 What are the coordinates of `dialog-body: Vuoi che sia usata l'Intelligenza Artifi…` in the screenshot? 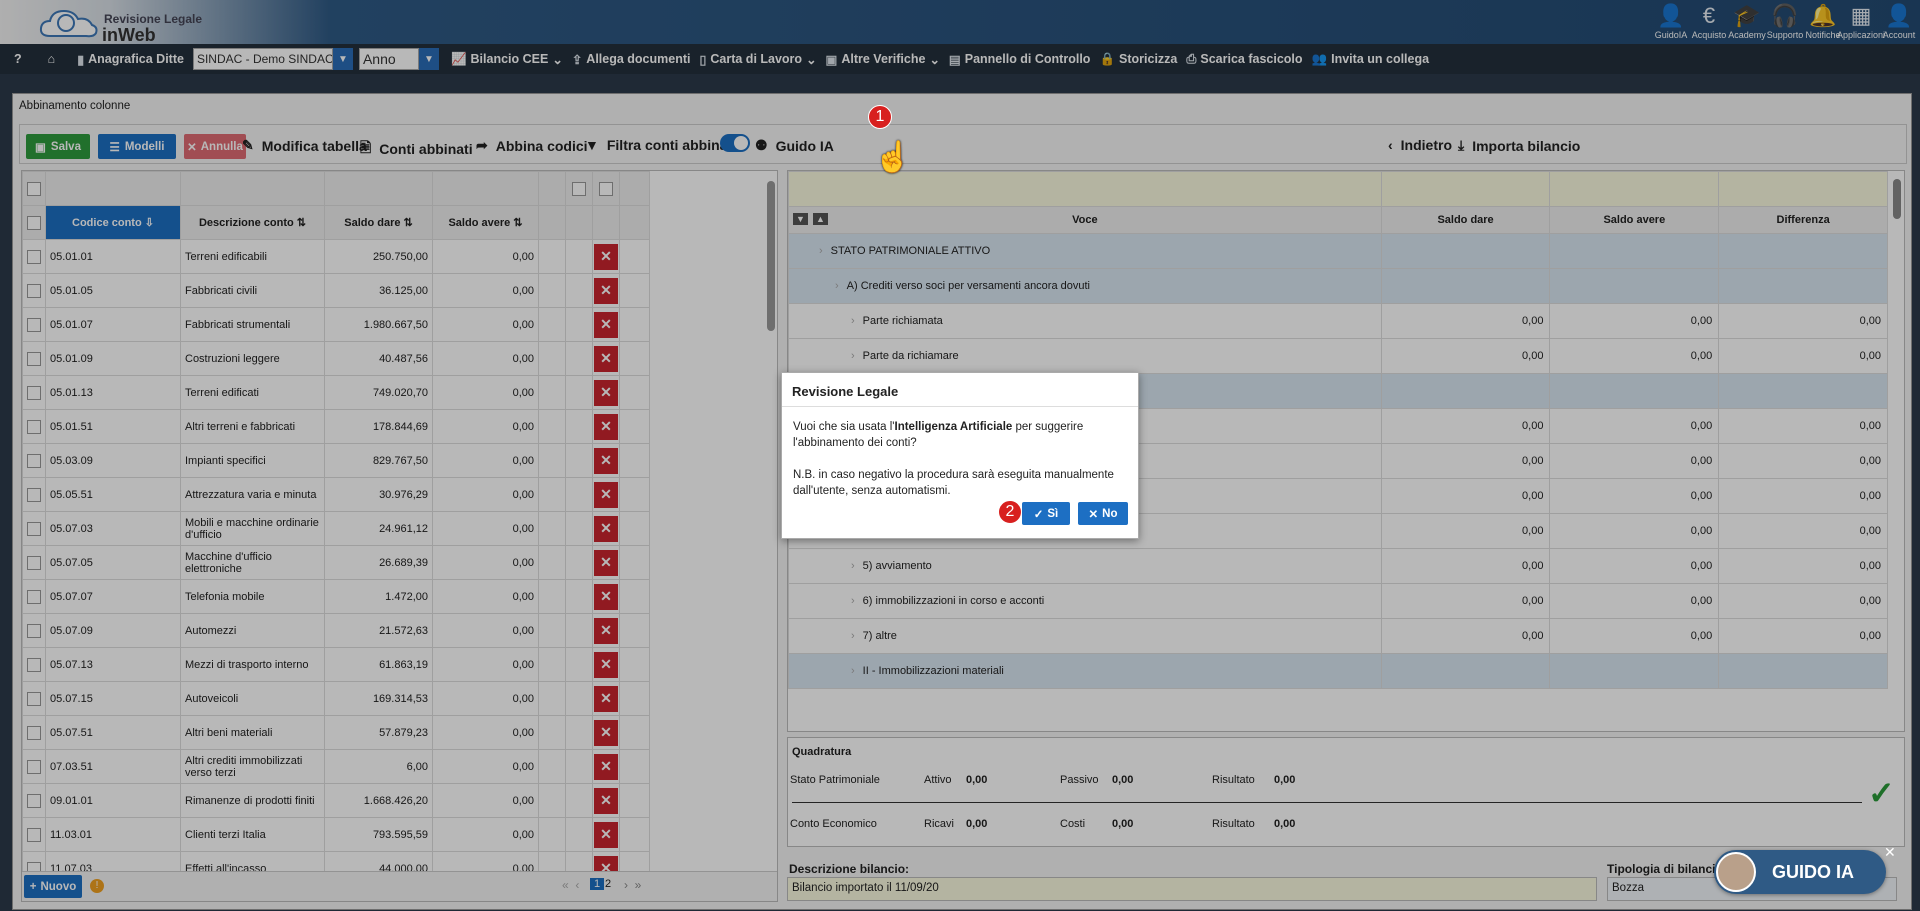 It's located at (960, 459).